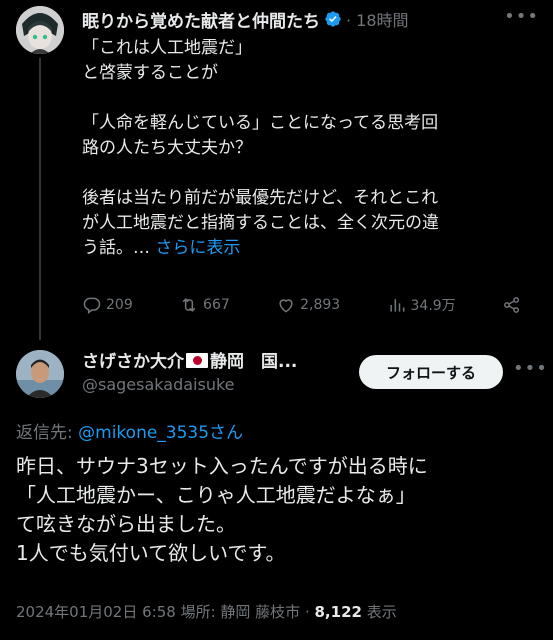  What do you see at coordinates (260, 612) in the screenshot?
I see `location: 静岡 藤枝市` at bounding box center [260, 612].